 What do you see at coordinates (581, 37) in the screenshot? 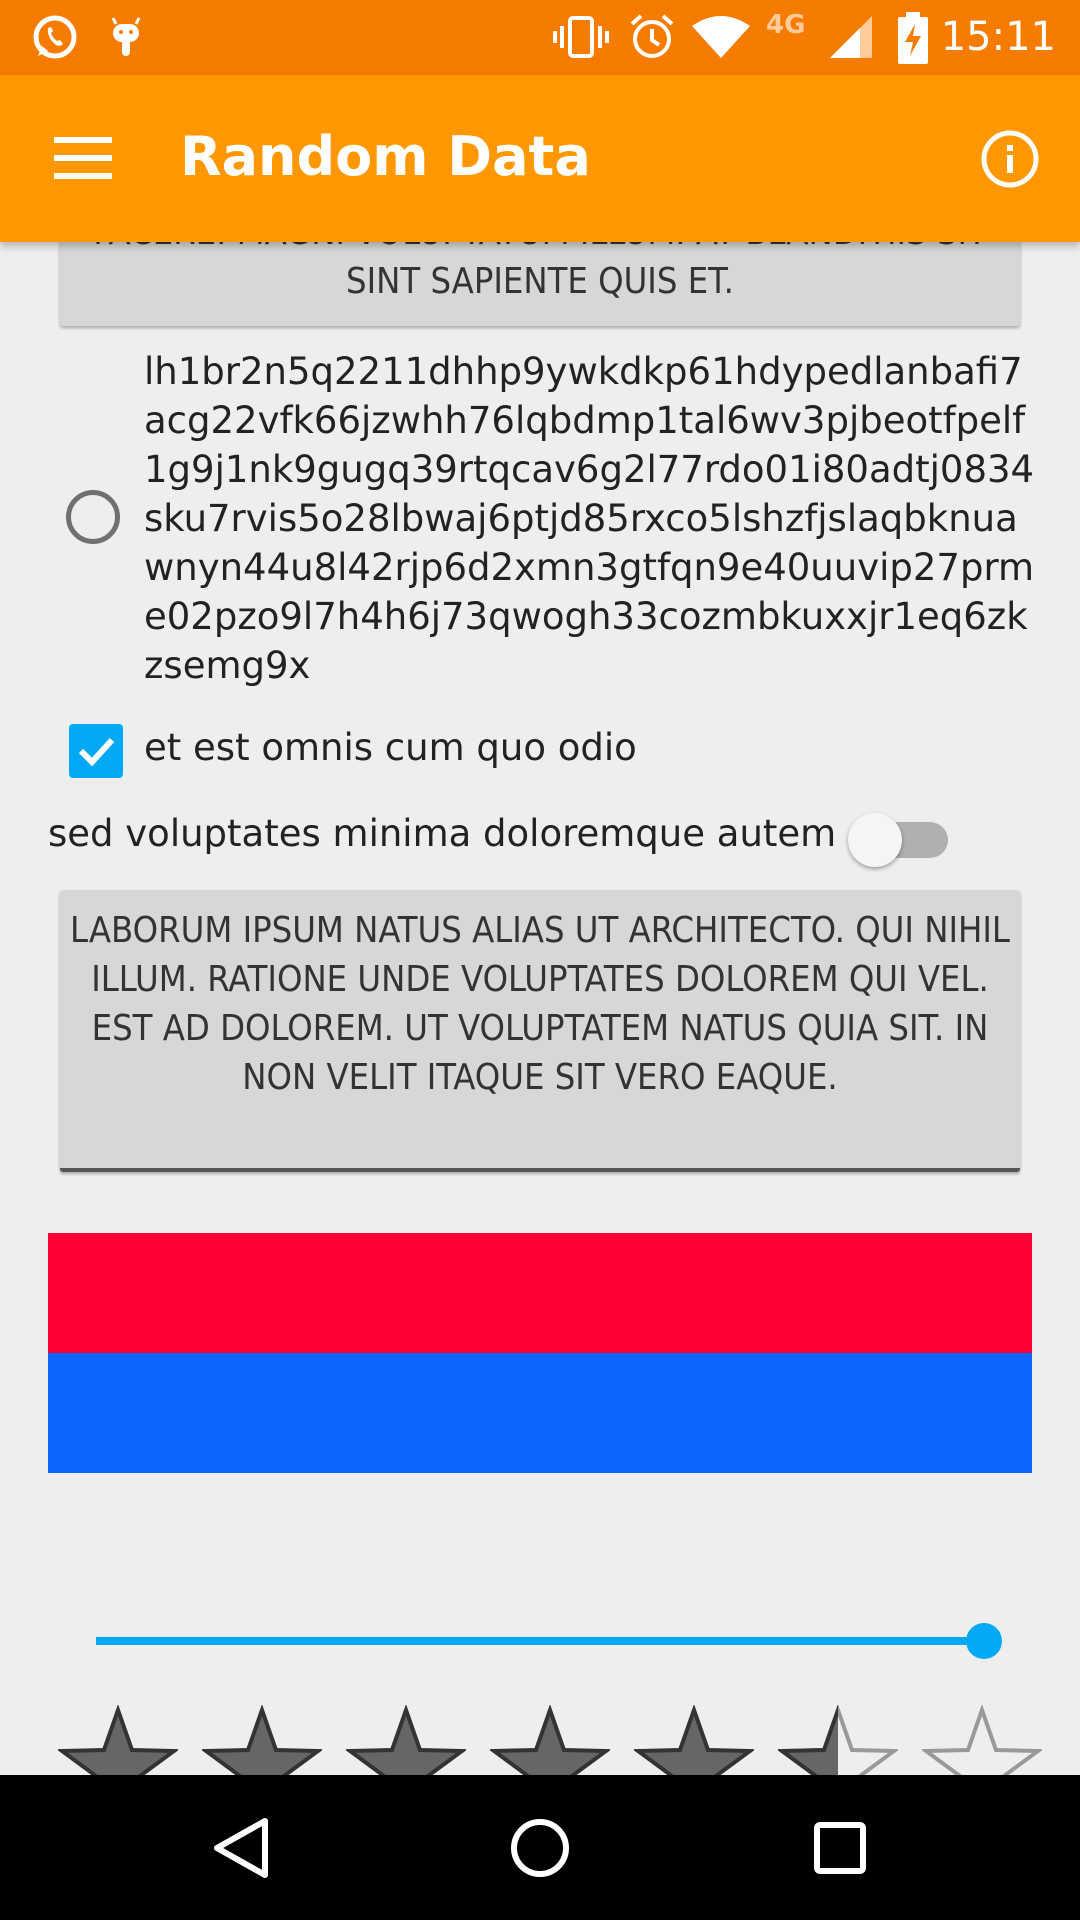
I see `vibrate-icon` at bounding box center [581, 37].